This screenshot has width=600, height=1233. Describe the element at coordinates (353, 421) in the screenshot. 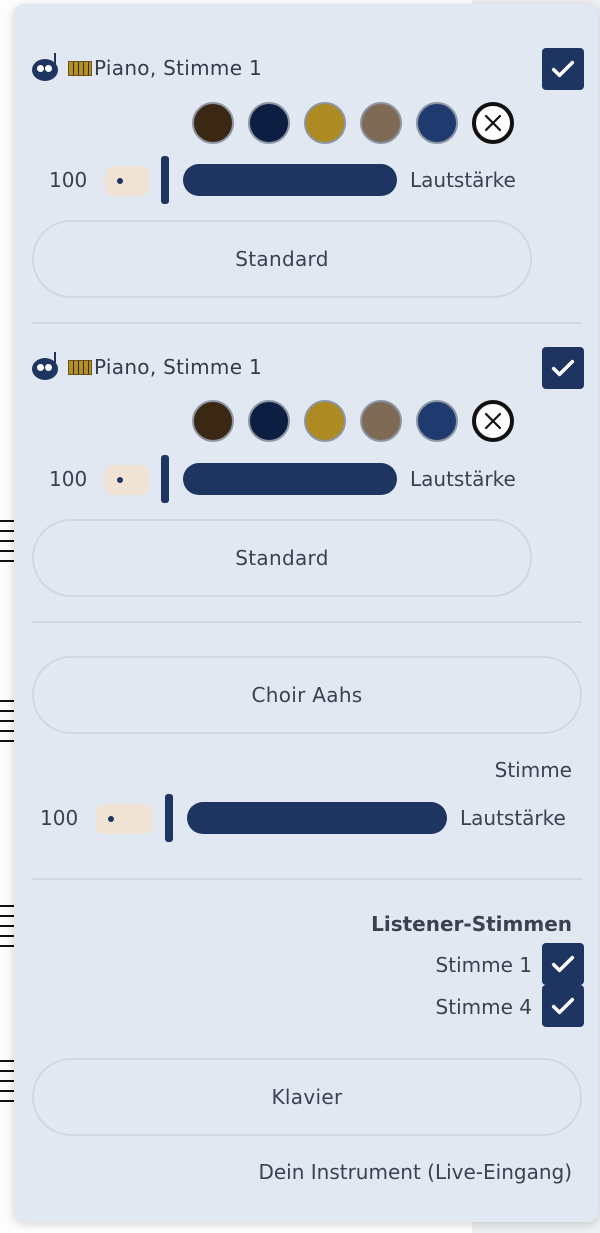

I see `track-2-color-picker` at that location.